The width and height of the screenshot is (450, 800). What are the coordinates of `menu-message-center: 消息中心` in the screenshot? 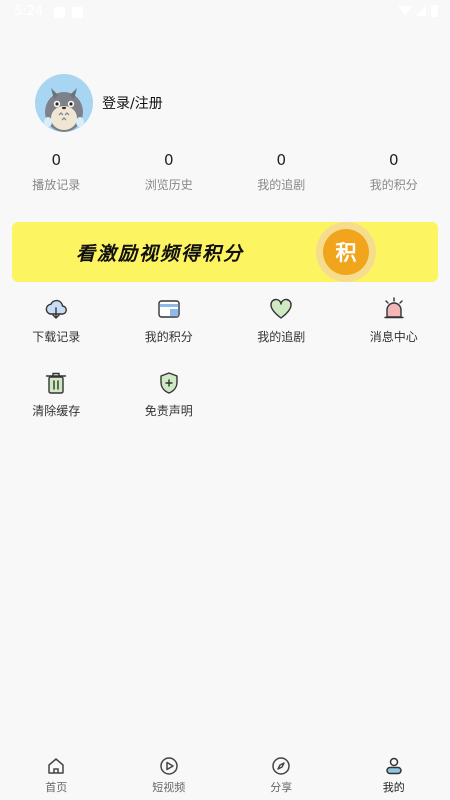 It's located at (394, 333).